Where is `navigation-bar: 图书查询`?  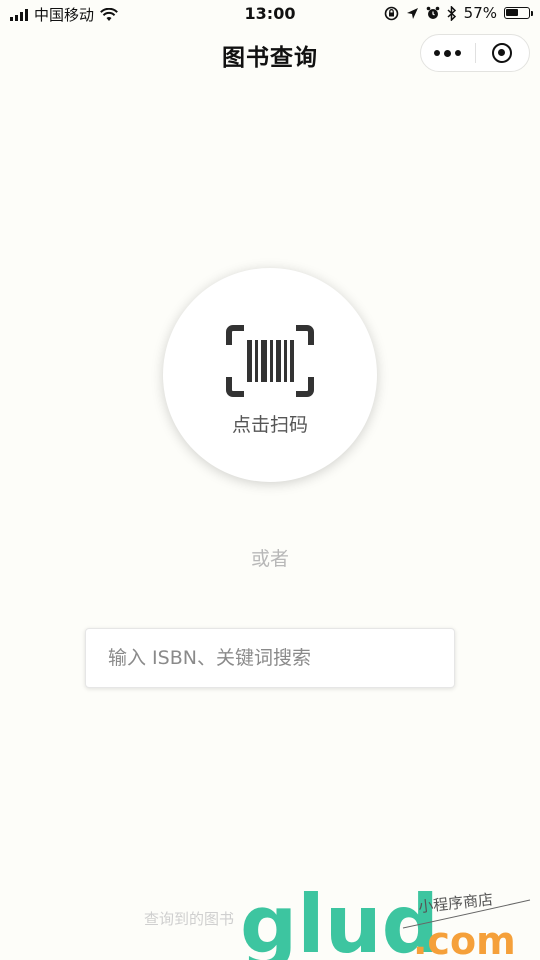
navigation-bar: 图书查询 is located at coordinates (270, 53).